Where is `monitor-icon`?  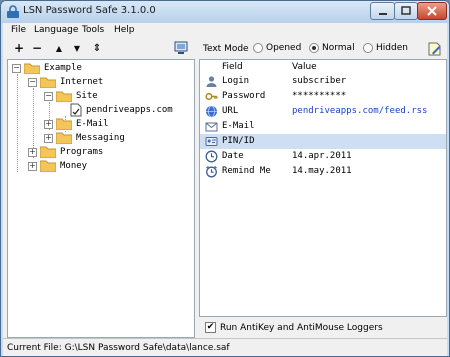 monitor-icon is located at coordinates (181, 48).